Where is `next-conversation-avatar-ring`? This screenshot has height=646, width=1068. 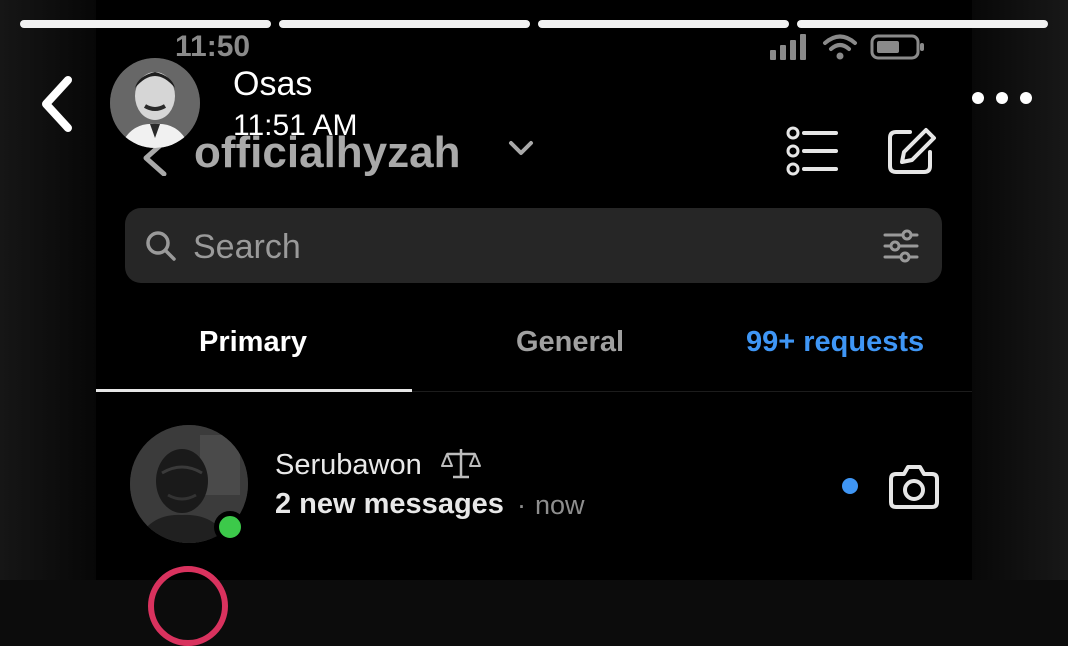 next-conversation-avatar-ring is located at coordinates (188, 606).